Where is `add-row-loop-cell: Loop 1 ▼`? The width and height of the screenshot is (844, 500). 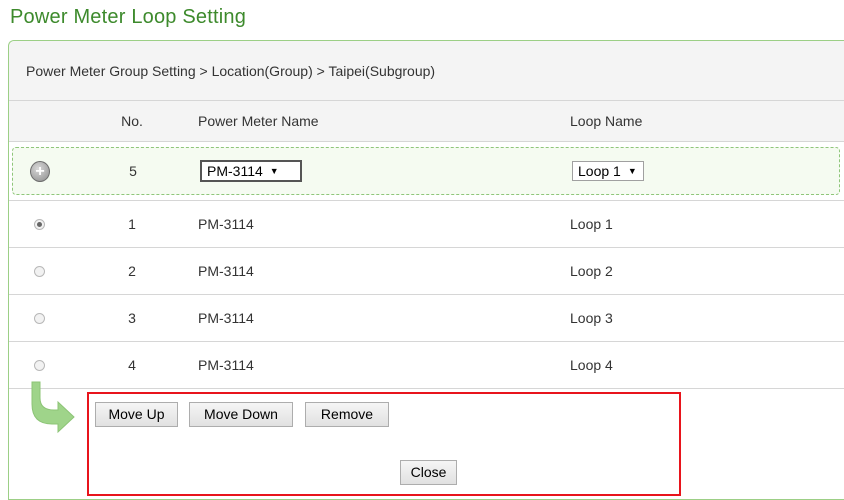
add-row-loop-cell: Loop 1 ▼ is located at coordinates (608, 171).